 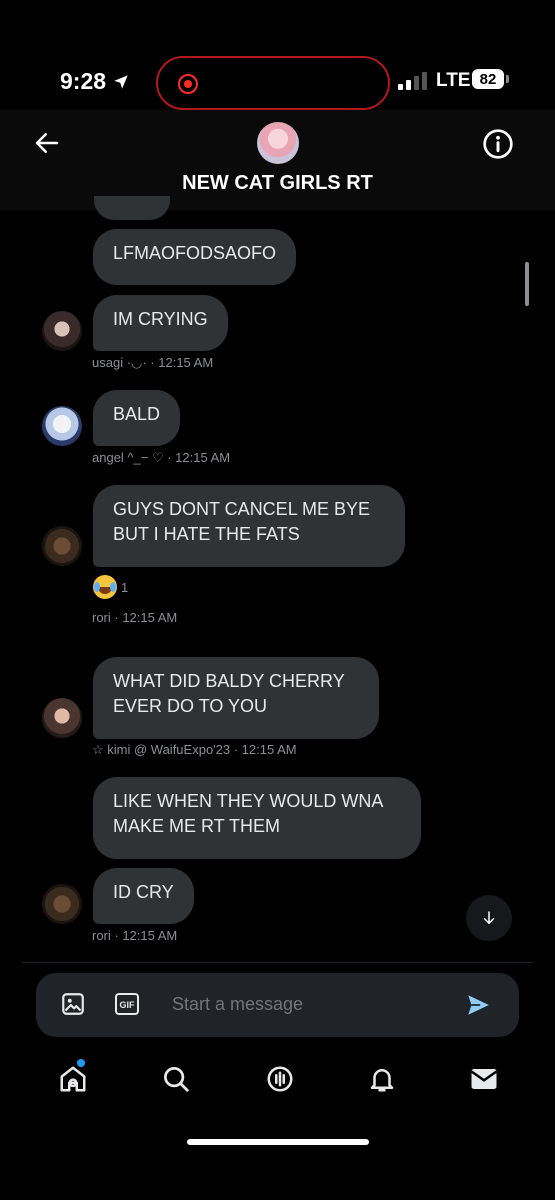 What do you see at coordinates (73, 1079) in the screenshot?
I see `home-icon` at bounding box center [73, 1079].